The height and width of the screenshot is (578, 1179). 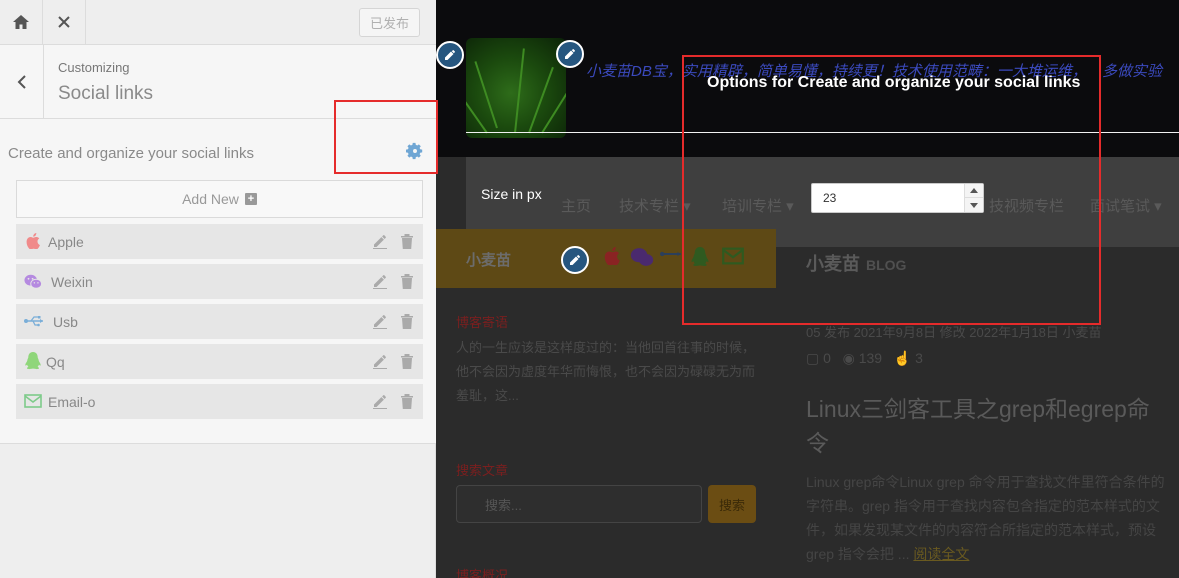 I want to click on back-button, so click(x=22, y=82).